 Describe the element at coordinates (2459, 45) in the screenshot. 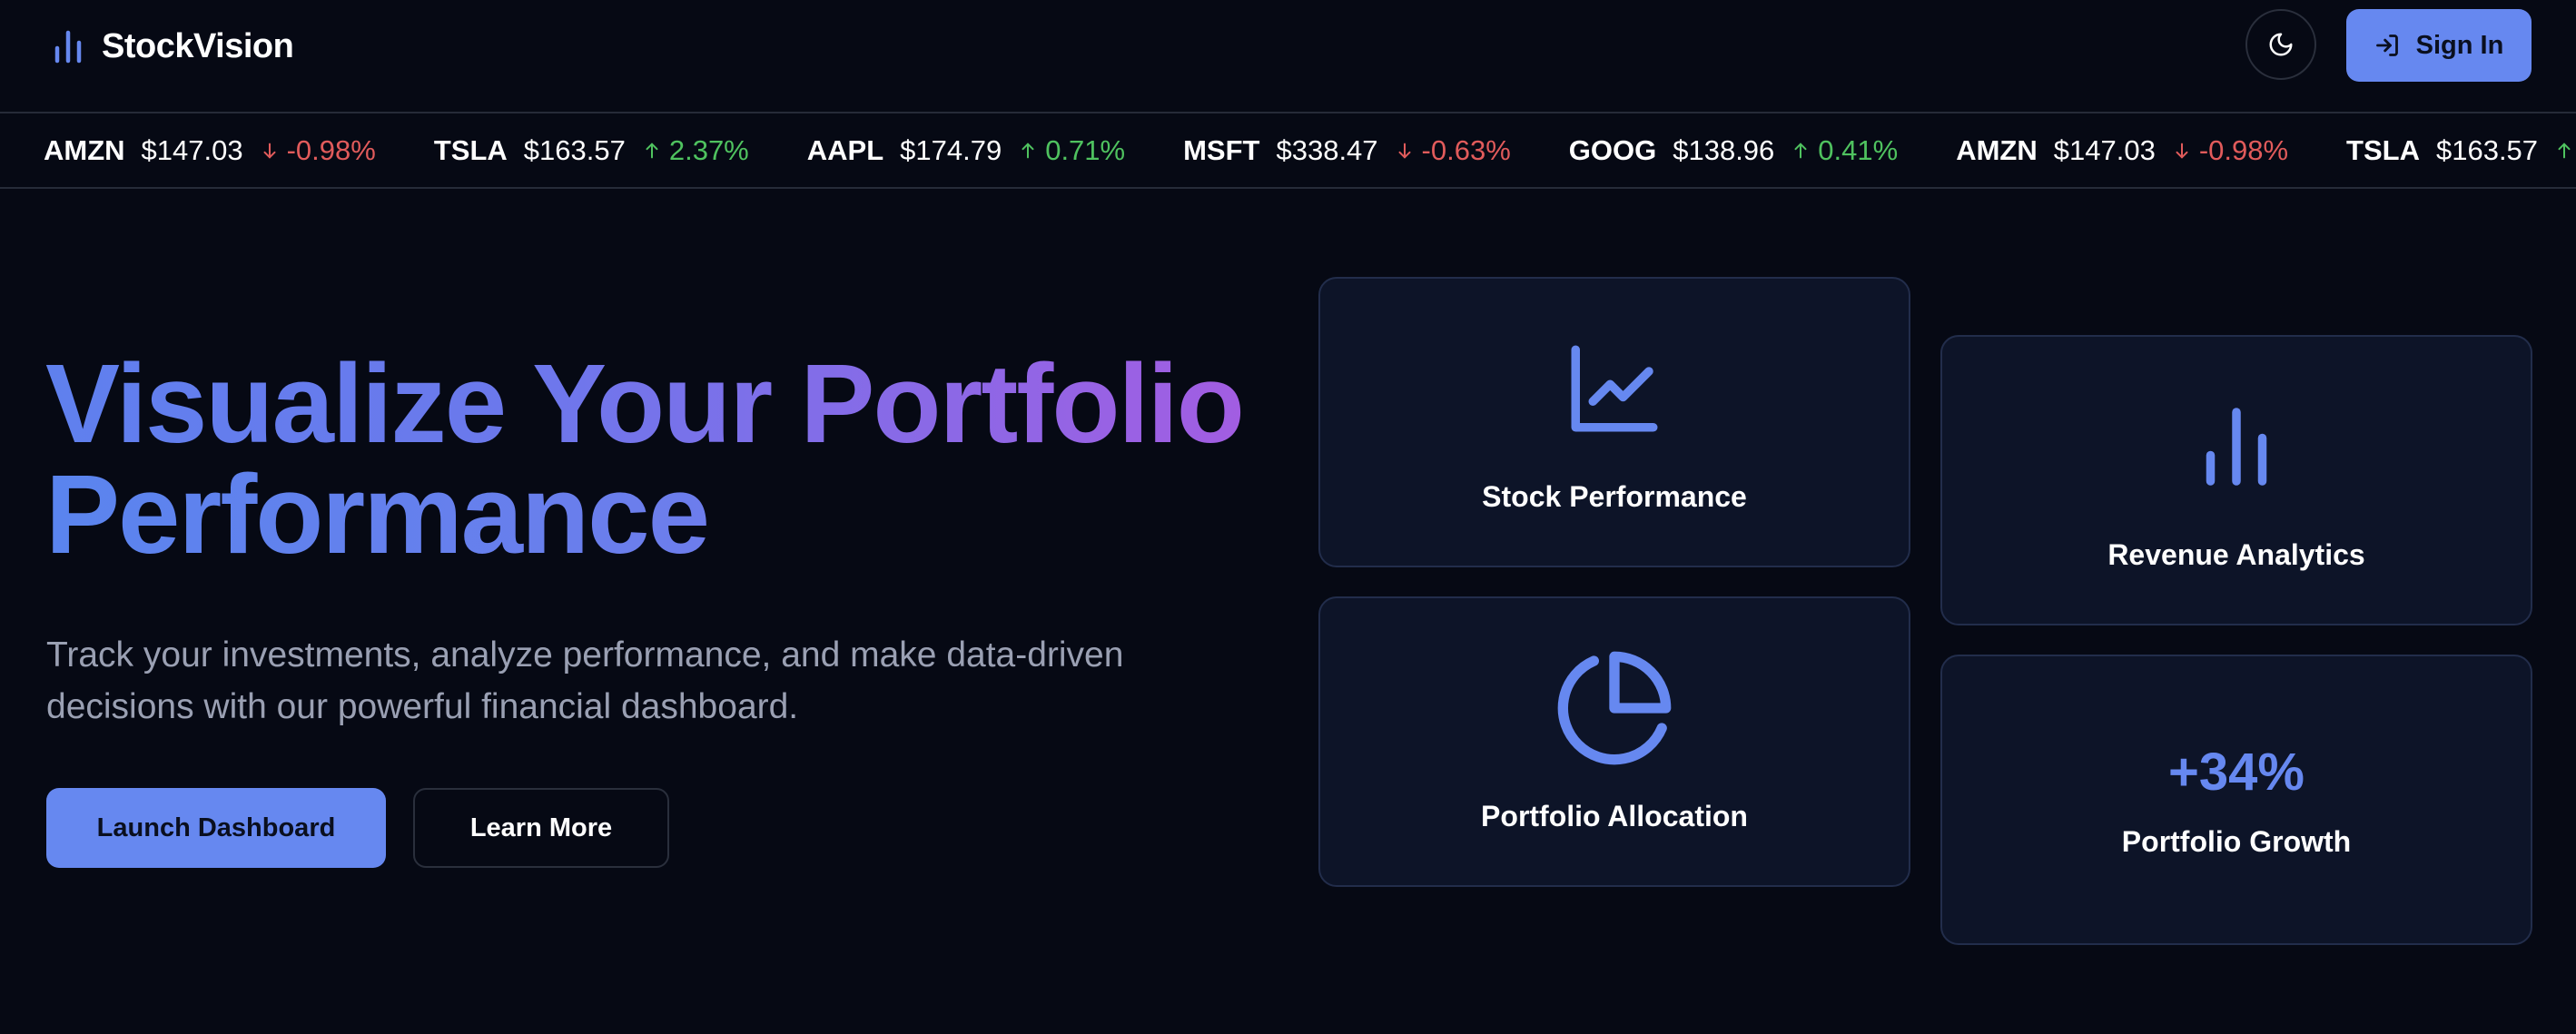

I see `sign-in-label: Sign In` at that location.